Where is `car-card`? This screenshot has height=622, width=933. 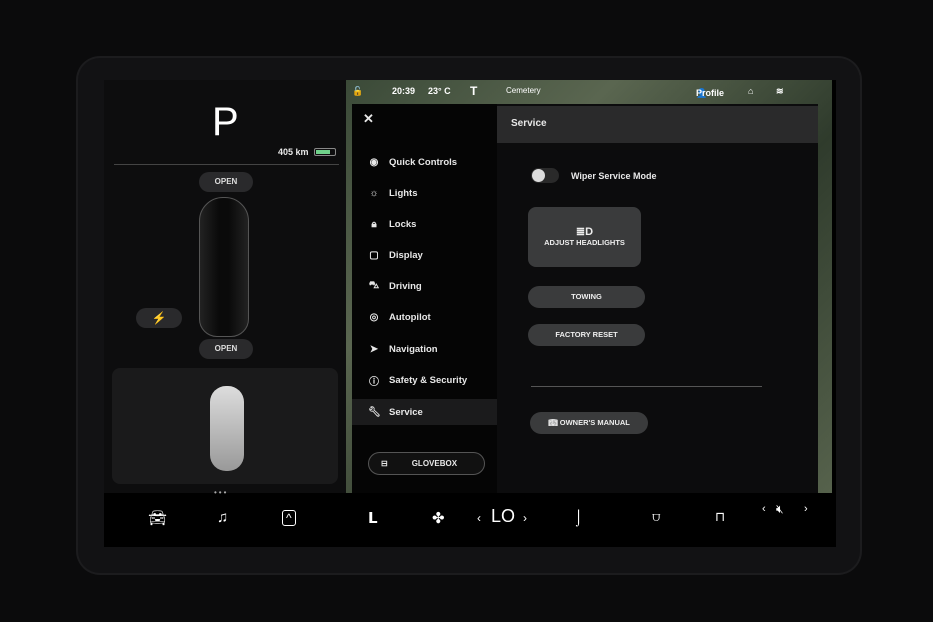 car-card is located at coordinates (225, 426).